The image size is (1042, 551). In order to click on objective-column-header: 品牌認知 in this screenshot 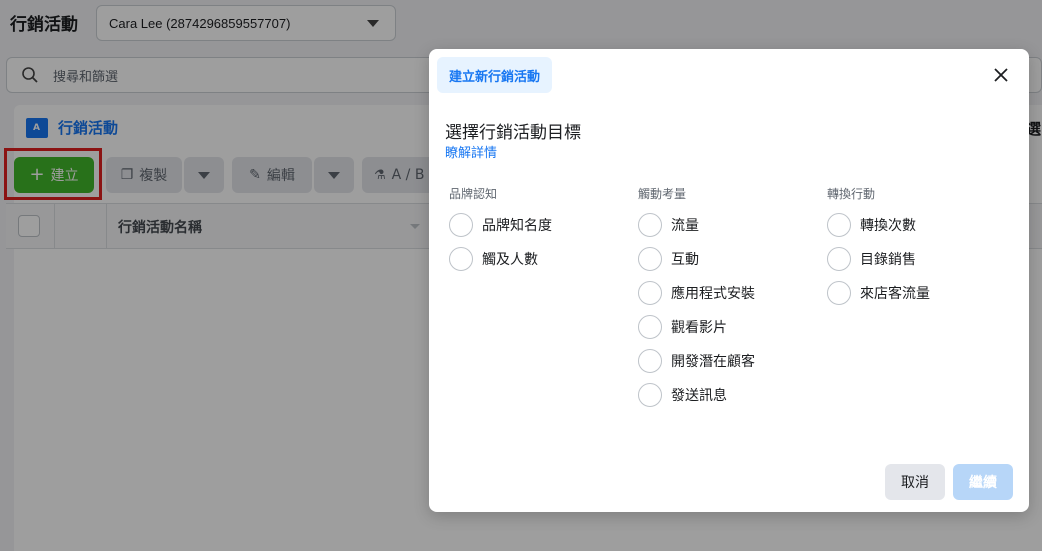, I will do `click(473, 194)`.